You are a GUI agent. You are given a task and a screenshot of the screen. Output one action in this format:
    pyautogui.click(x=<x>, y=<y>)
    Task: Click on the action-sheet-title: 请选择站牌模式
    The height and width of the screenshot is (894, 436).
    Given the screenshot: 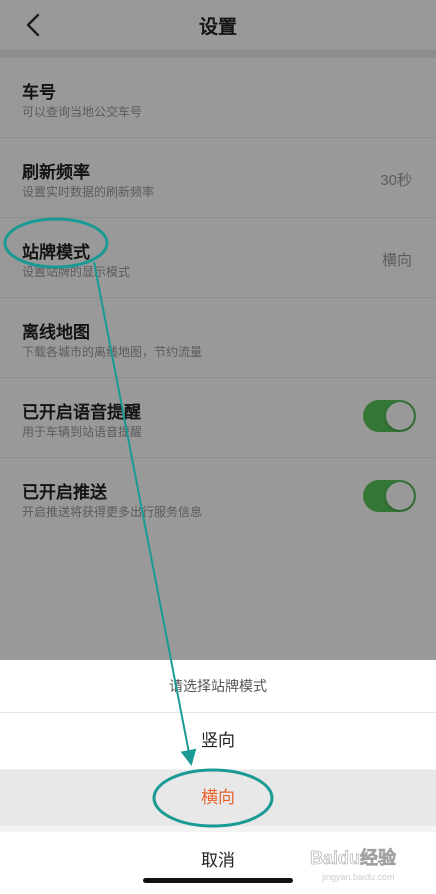 What is the action you would take?
    pyautogui.click(x=218, y=686)
    